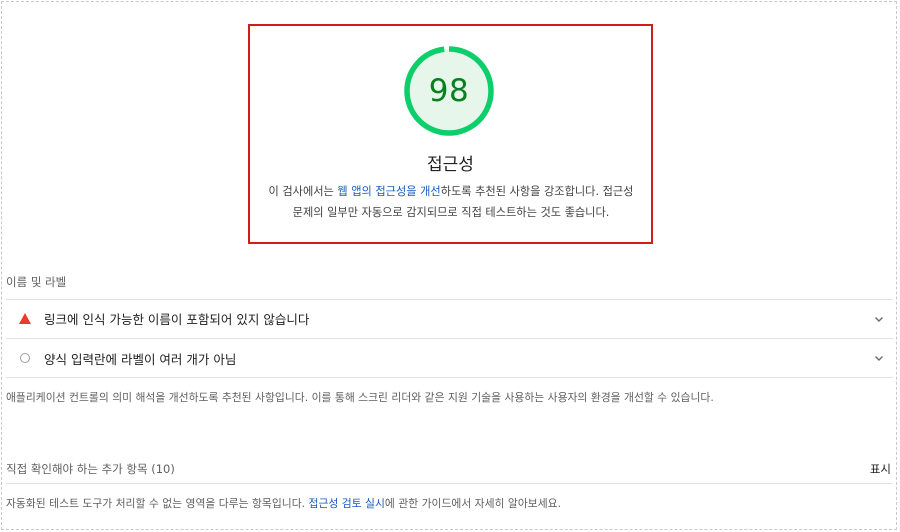 Image resolution: width=900 pixels, height=532 pixels. What do you see at coordinates (347, 503) in the screenshot?
I see `accessibility-review-link: 접근성 검토 실시` at bounding box center [347, 503].